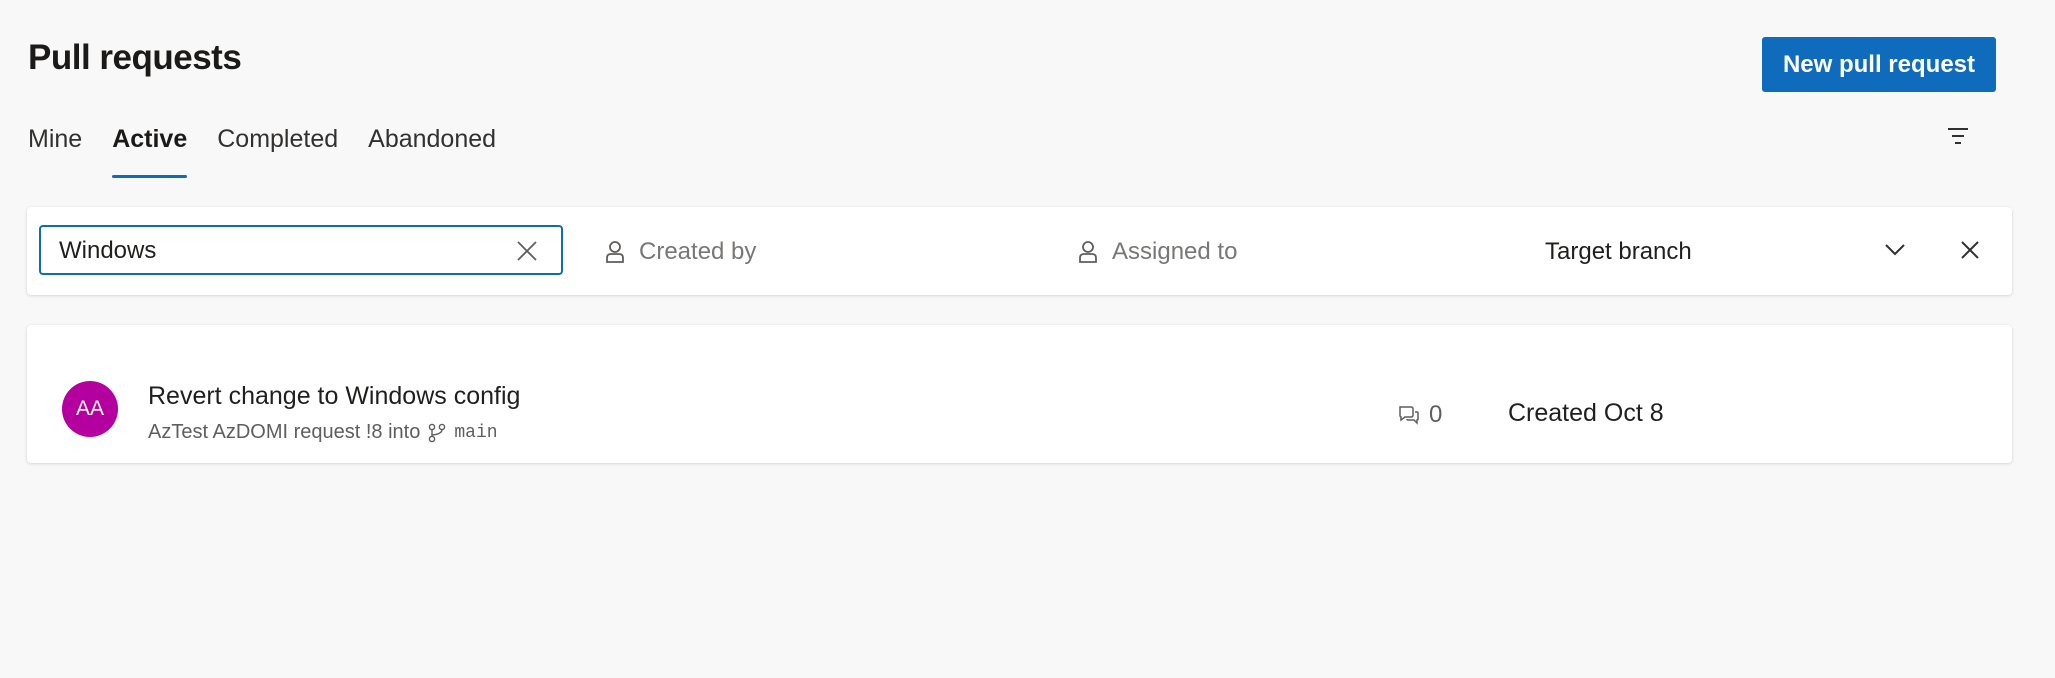 The width and height of the screenshot is (2055, 678). I want to click on comment-count: 0, so click(1419, 415).